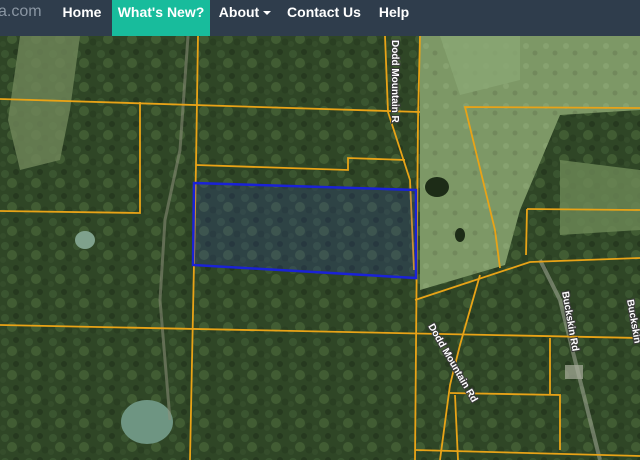 This screenshot has width=640, height=460. What do you see at coordinates (147, 422) in the screenshot?
I see `pond-south` at bounding box center [147, 422].